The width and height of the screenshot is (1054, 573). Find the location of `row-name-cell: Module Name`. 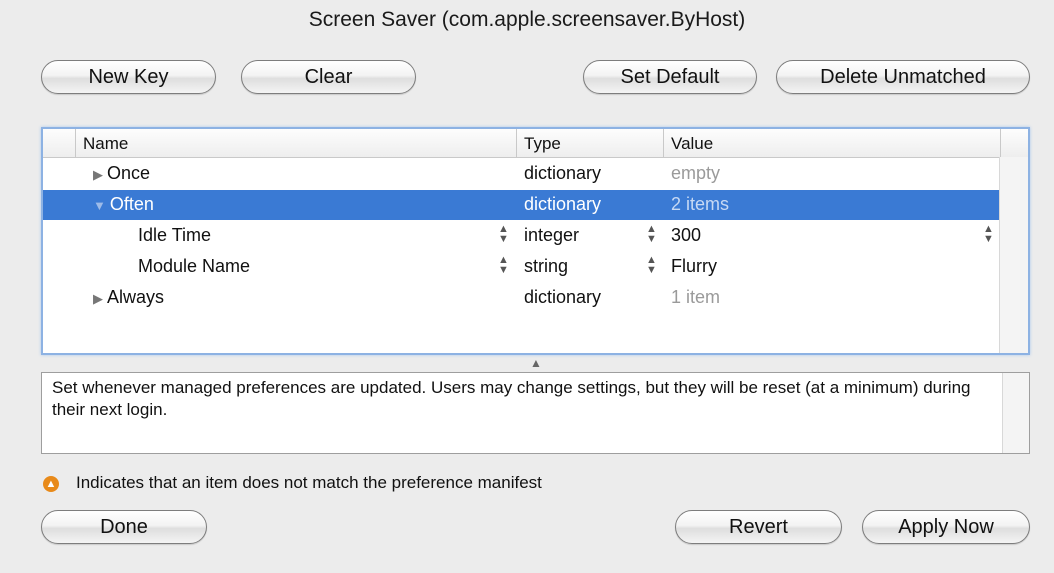

row-name-cell: Module Name is located at coordinates (194, 266).